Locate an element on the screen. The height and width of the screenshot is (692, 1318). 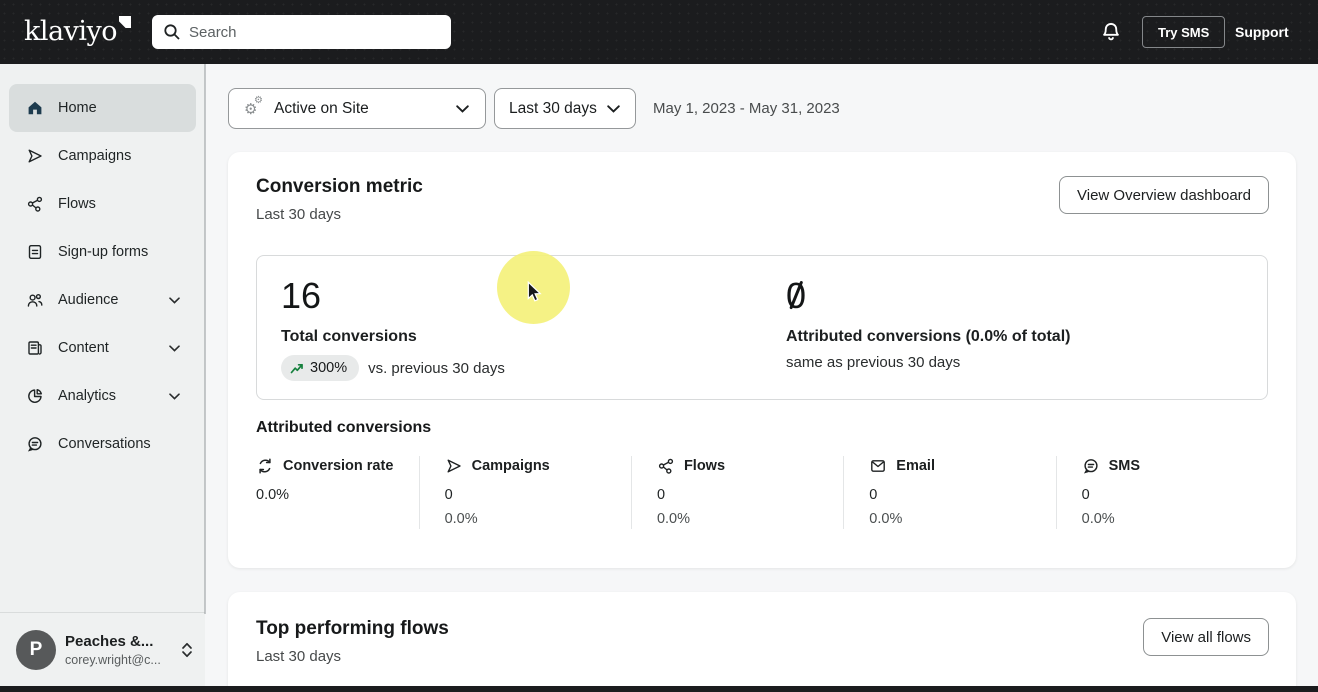
sidebar-item-conversations: Conversations is located at coordinates (102, 444).